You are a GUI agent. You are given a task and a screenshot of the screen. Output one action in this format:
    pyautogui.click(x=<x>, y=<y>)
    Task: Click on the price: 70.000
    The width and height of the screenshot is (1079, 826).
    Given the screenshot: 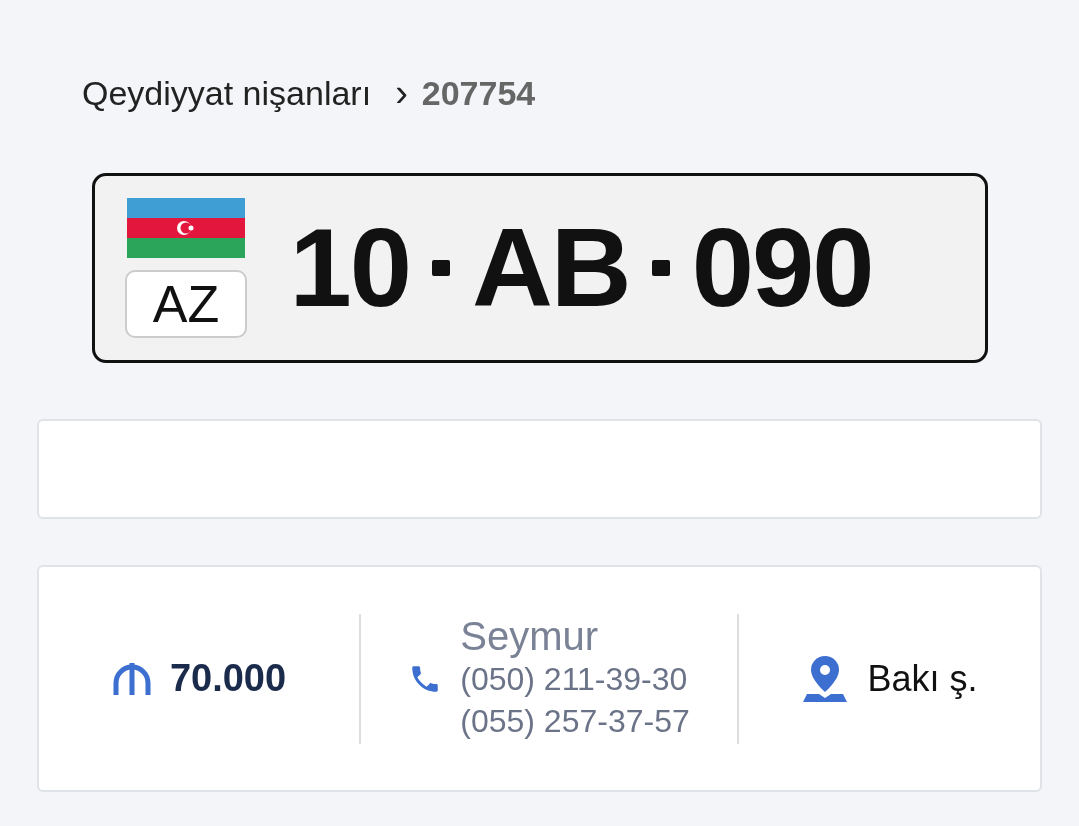 What is the action you would take?
    pyautogui.click(x=228, y=678)
    